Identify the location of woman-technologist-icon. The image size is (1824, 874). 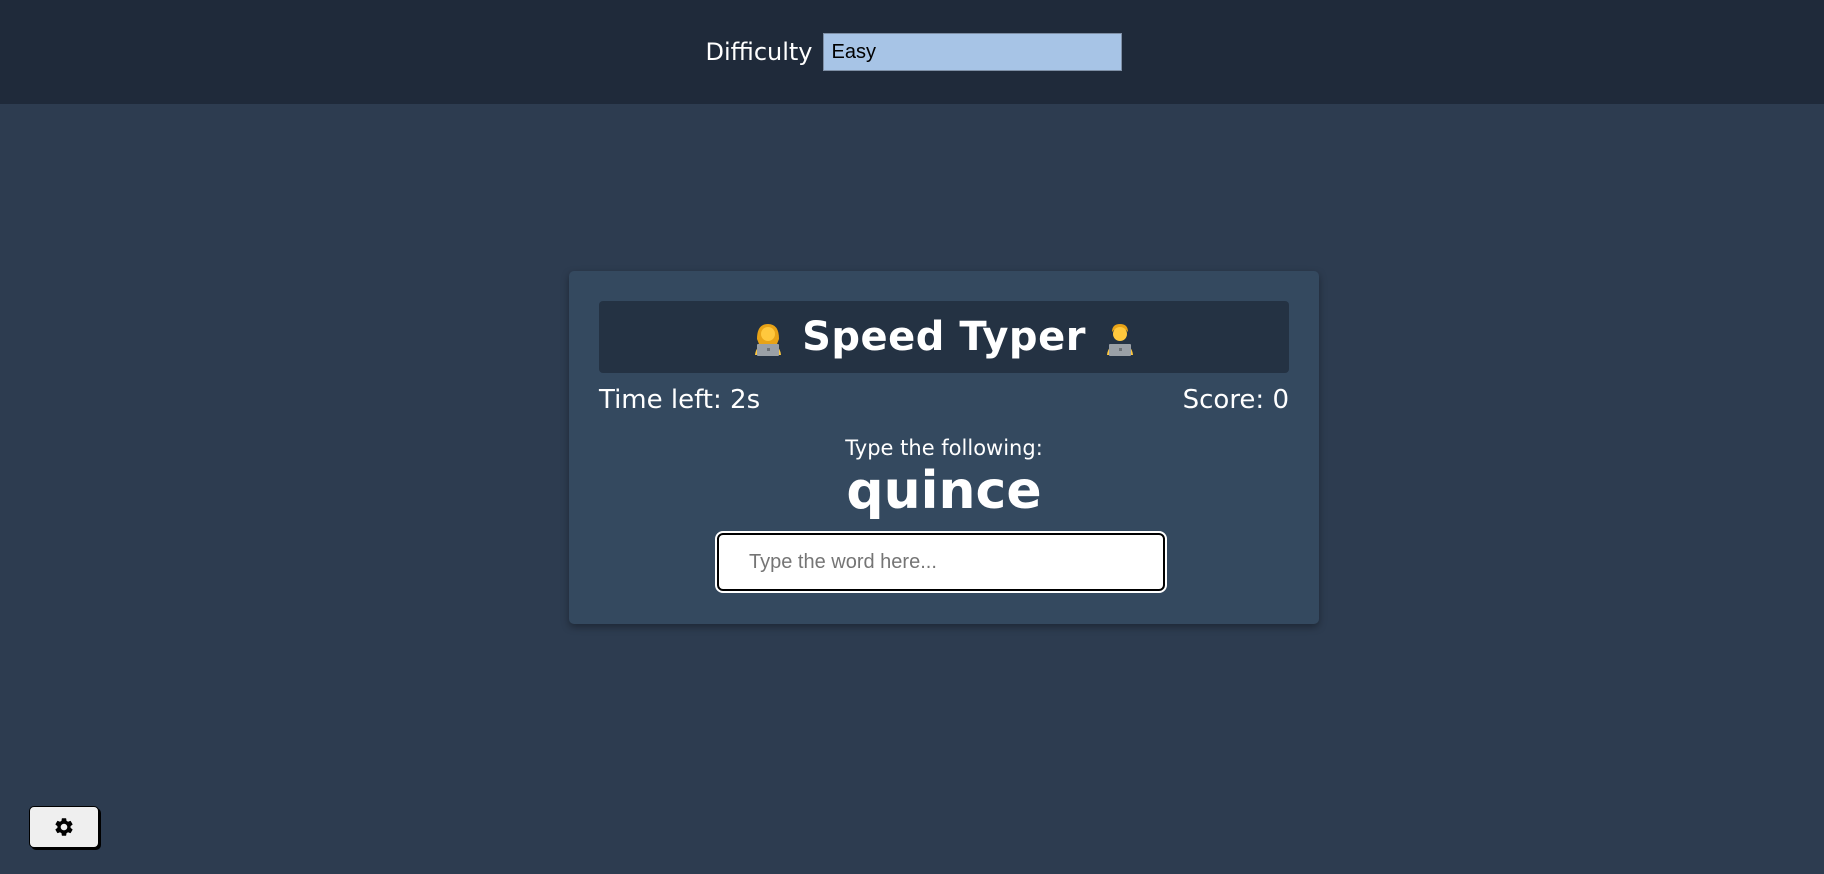
(768, 340).